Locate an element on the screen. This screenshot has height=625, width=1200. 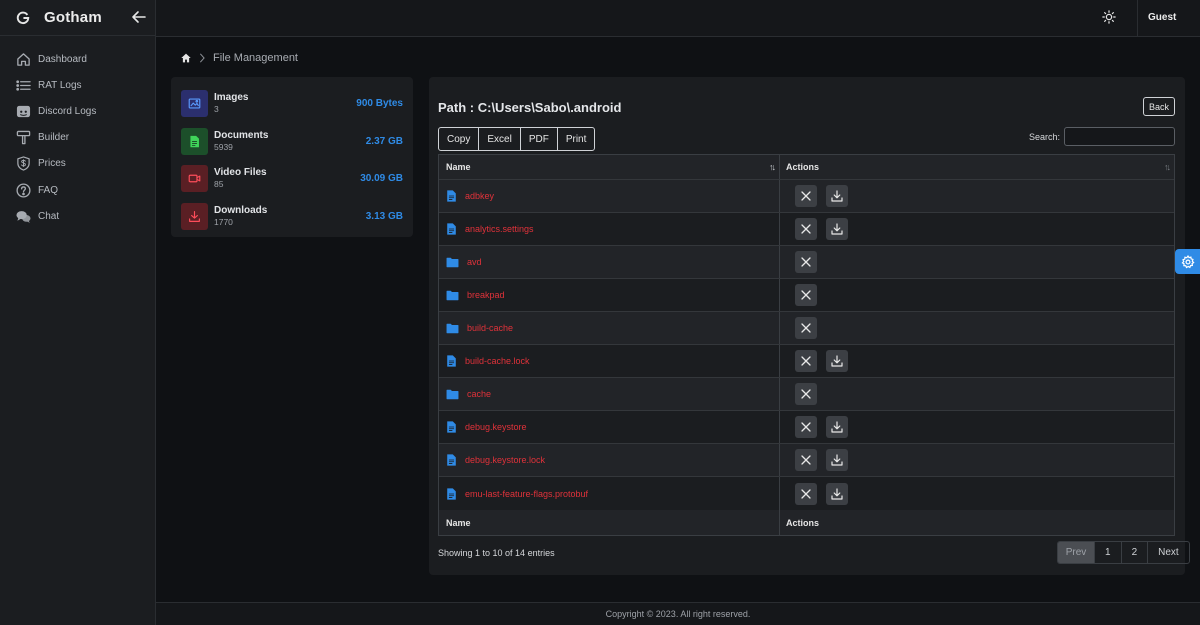
settings-toggle is located at coordinates (1187, 261).